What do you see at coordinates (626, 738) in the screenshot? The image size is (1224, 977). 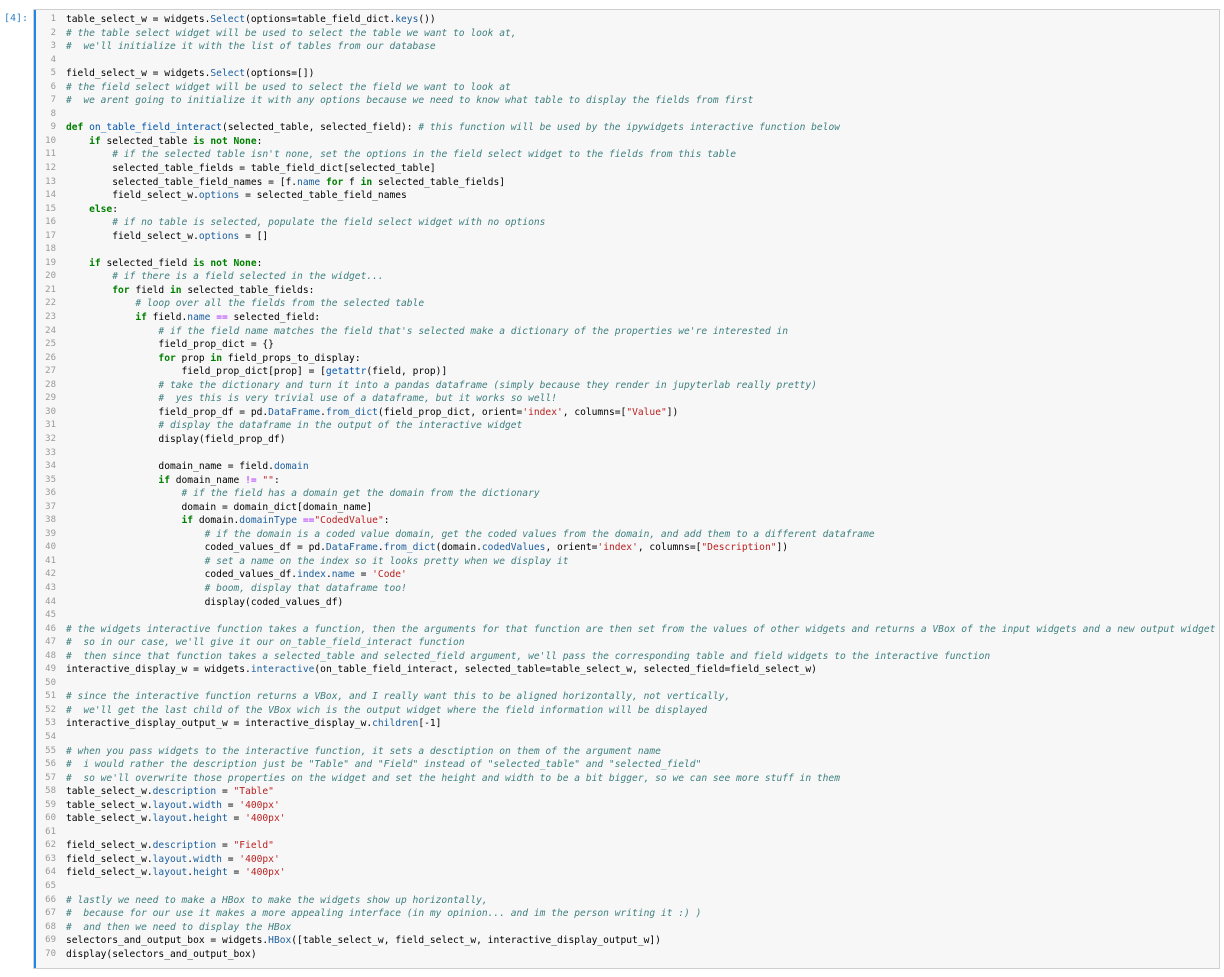 I see `code-line: 54` at bounding box center [626, 738].